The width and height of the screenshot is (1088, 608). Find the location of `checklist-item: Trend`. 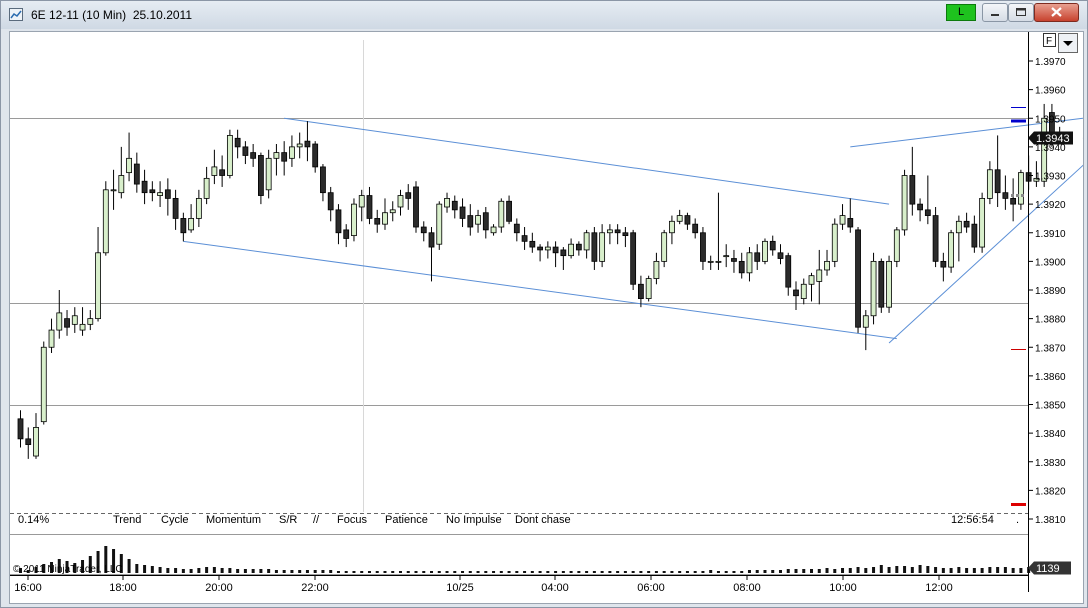

checklist-item: Trend is located at coordinates (127, 520).